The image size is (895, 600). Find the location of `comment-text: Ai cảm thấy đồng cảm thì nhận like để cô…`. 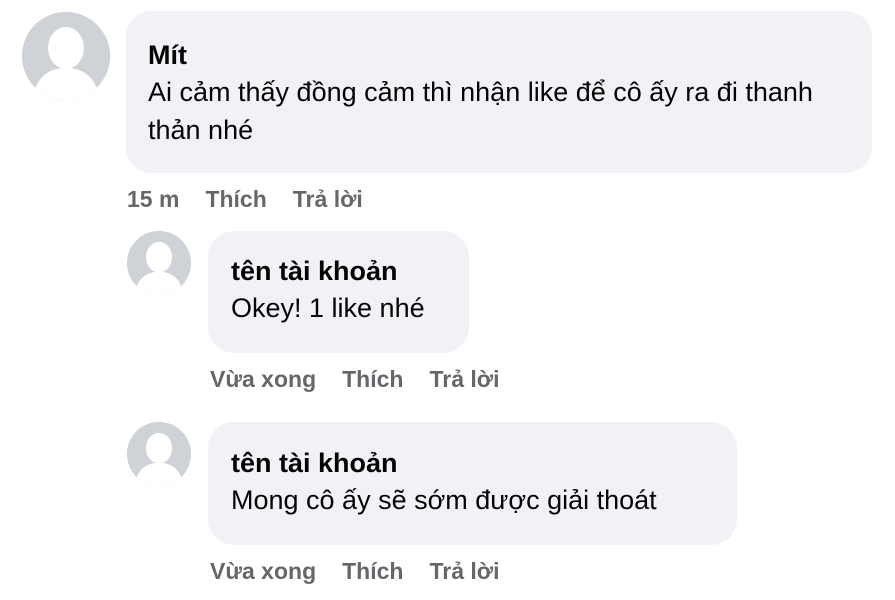

comment-text: Ai cảm thấy đồng cảm thì nhận like để cô… is located at coordinates (480, 111).